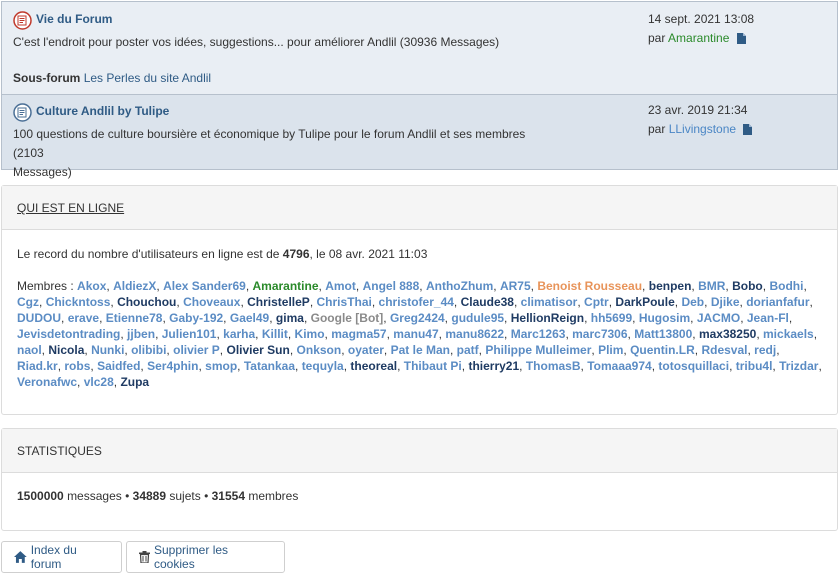 The width and height of the screenshot is (840, 578). Describe the element at coordinates (146, 302) in the screenshot. I see `member-link: Chouchou` at that location.